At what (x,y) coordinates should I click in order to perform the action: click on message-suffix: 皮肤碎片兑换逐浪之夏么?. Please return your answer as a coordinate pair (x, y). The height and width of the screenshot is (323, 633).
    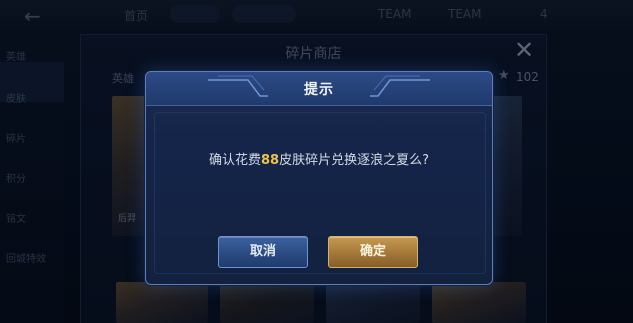
    Looking at the image, I should click on (354, 160).